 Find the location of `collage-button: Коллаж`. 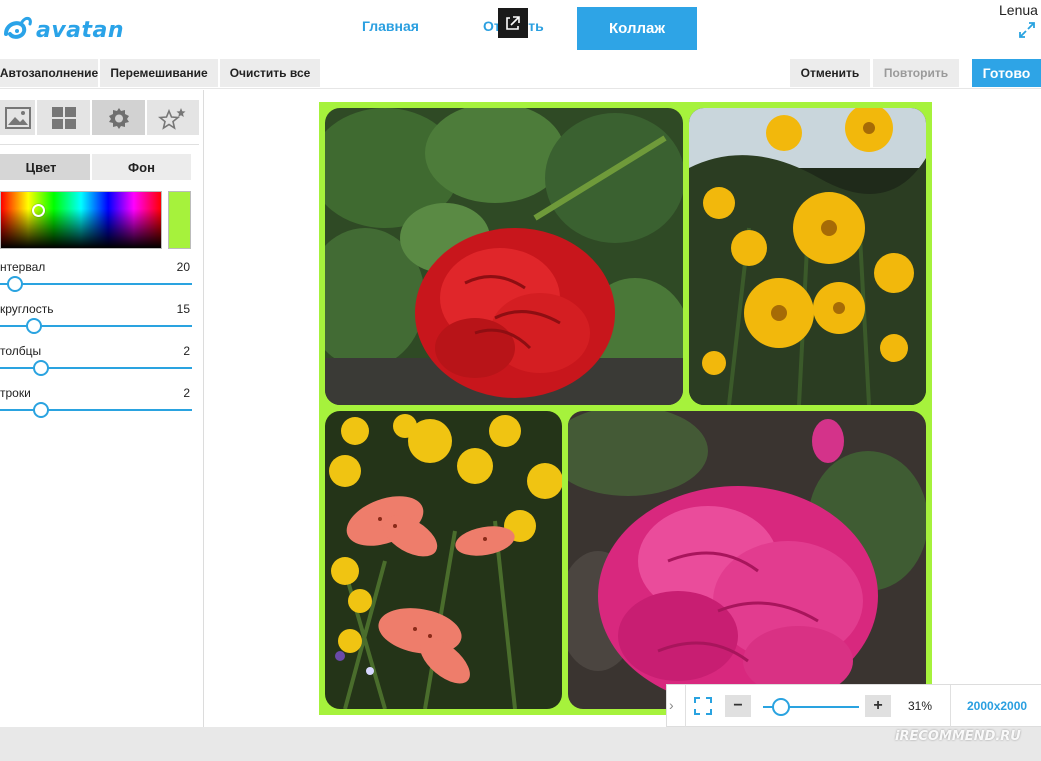

collage-button: Коллаж is located at coordinates (637, 28).